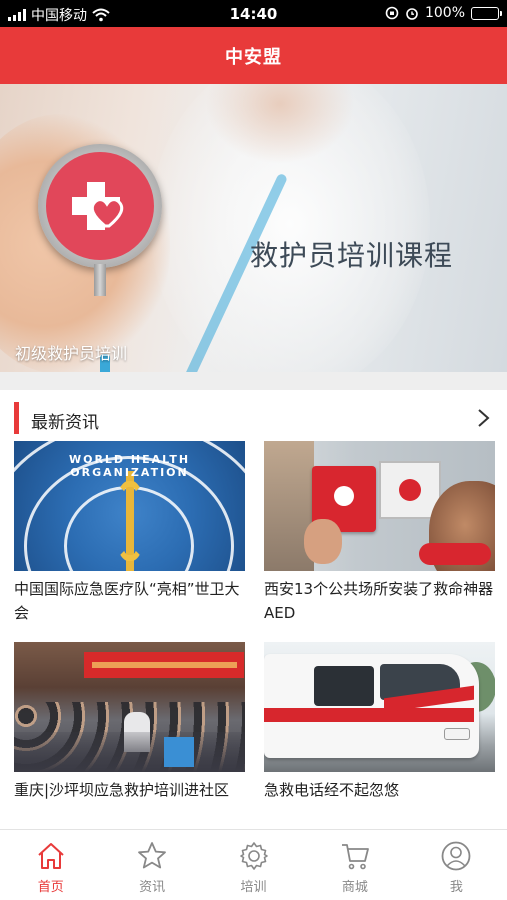  I want to click on section-divider, so click(253, 381).